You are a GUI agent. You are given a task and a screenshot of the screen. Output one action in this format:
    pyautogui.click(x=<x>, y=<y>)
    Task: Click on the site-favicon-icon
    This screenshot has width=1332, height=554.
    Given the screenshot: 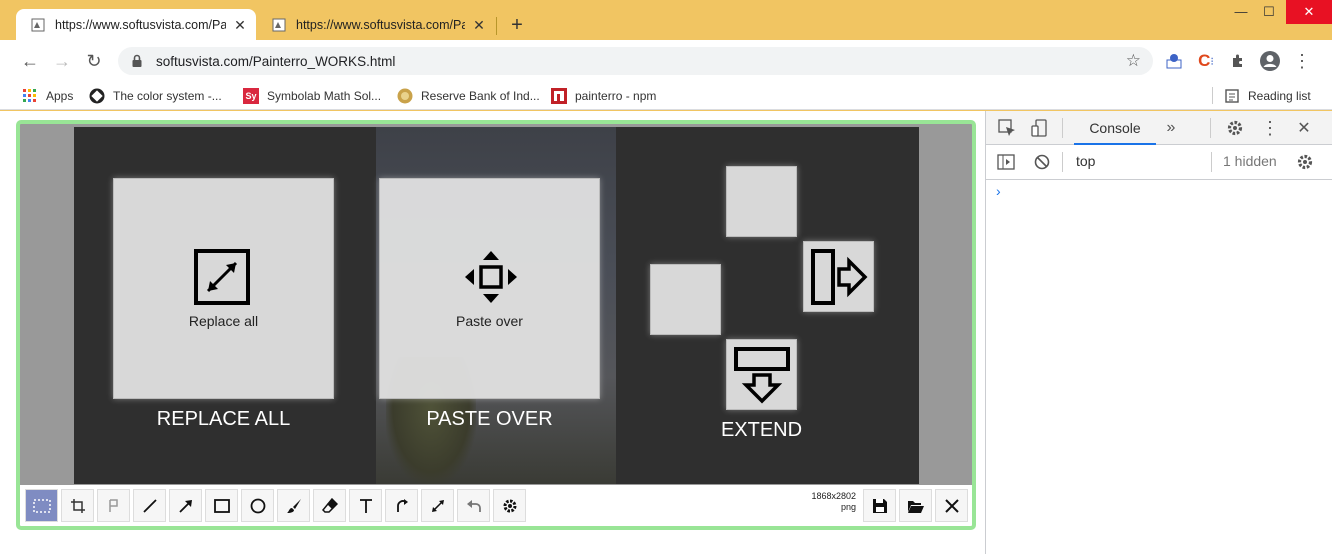 What is the action you would take?
    pyautogui.click(x=38, y=25)
    